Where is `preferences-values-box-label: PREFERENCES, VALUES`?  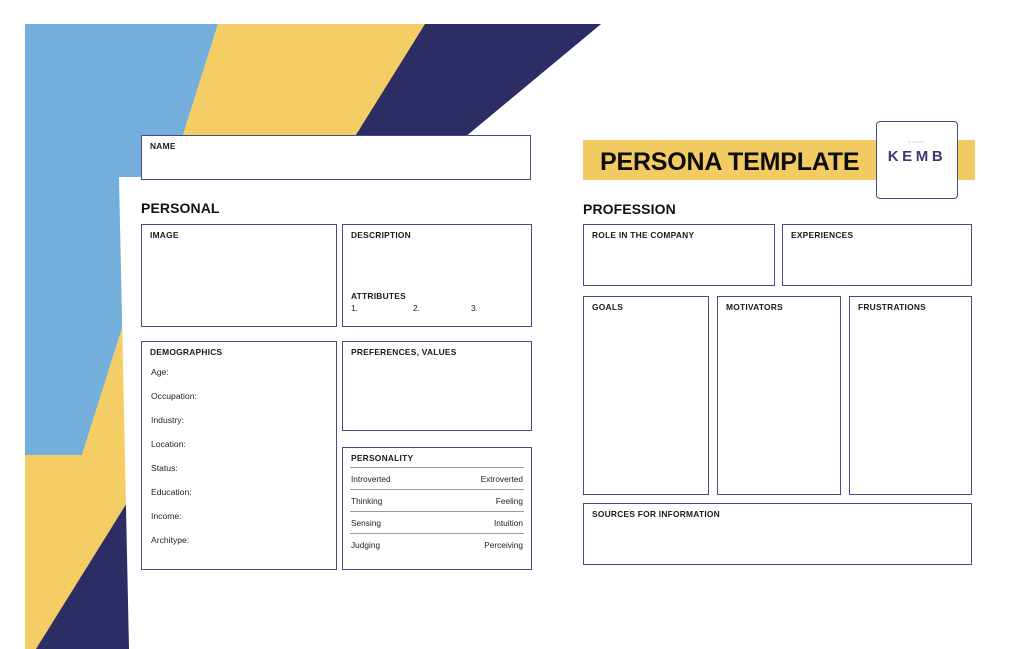
preferences-values-box-label: PREFERENCES, VALUES is located at coordinates (404, 352).